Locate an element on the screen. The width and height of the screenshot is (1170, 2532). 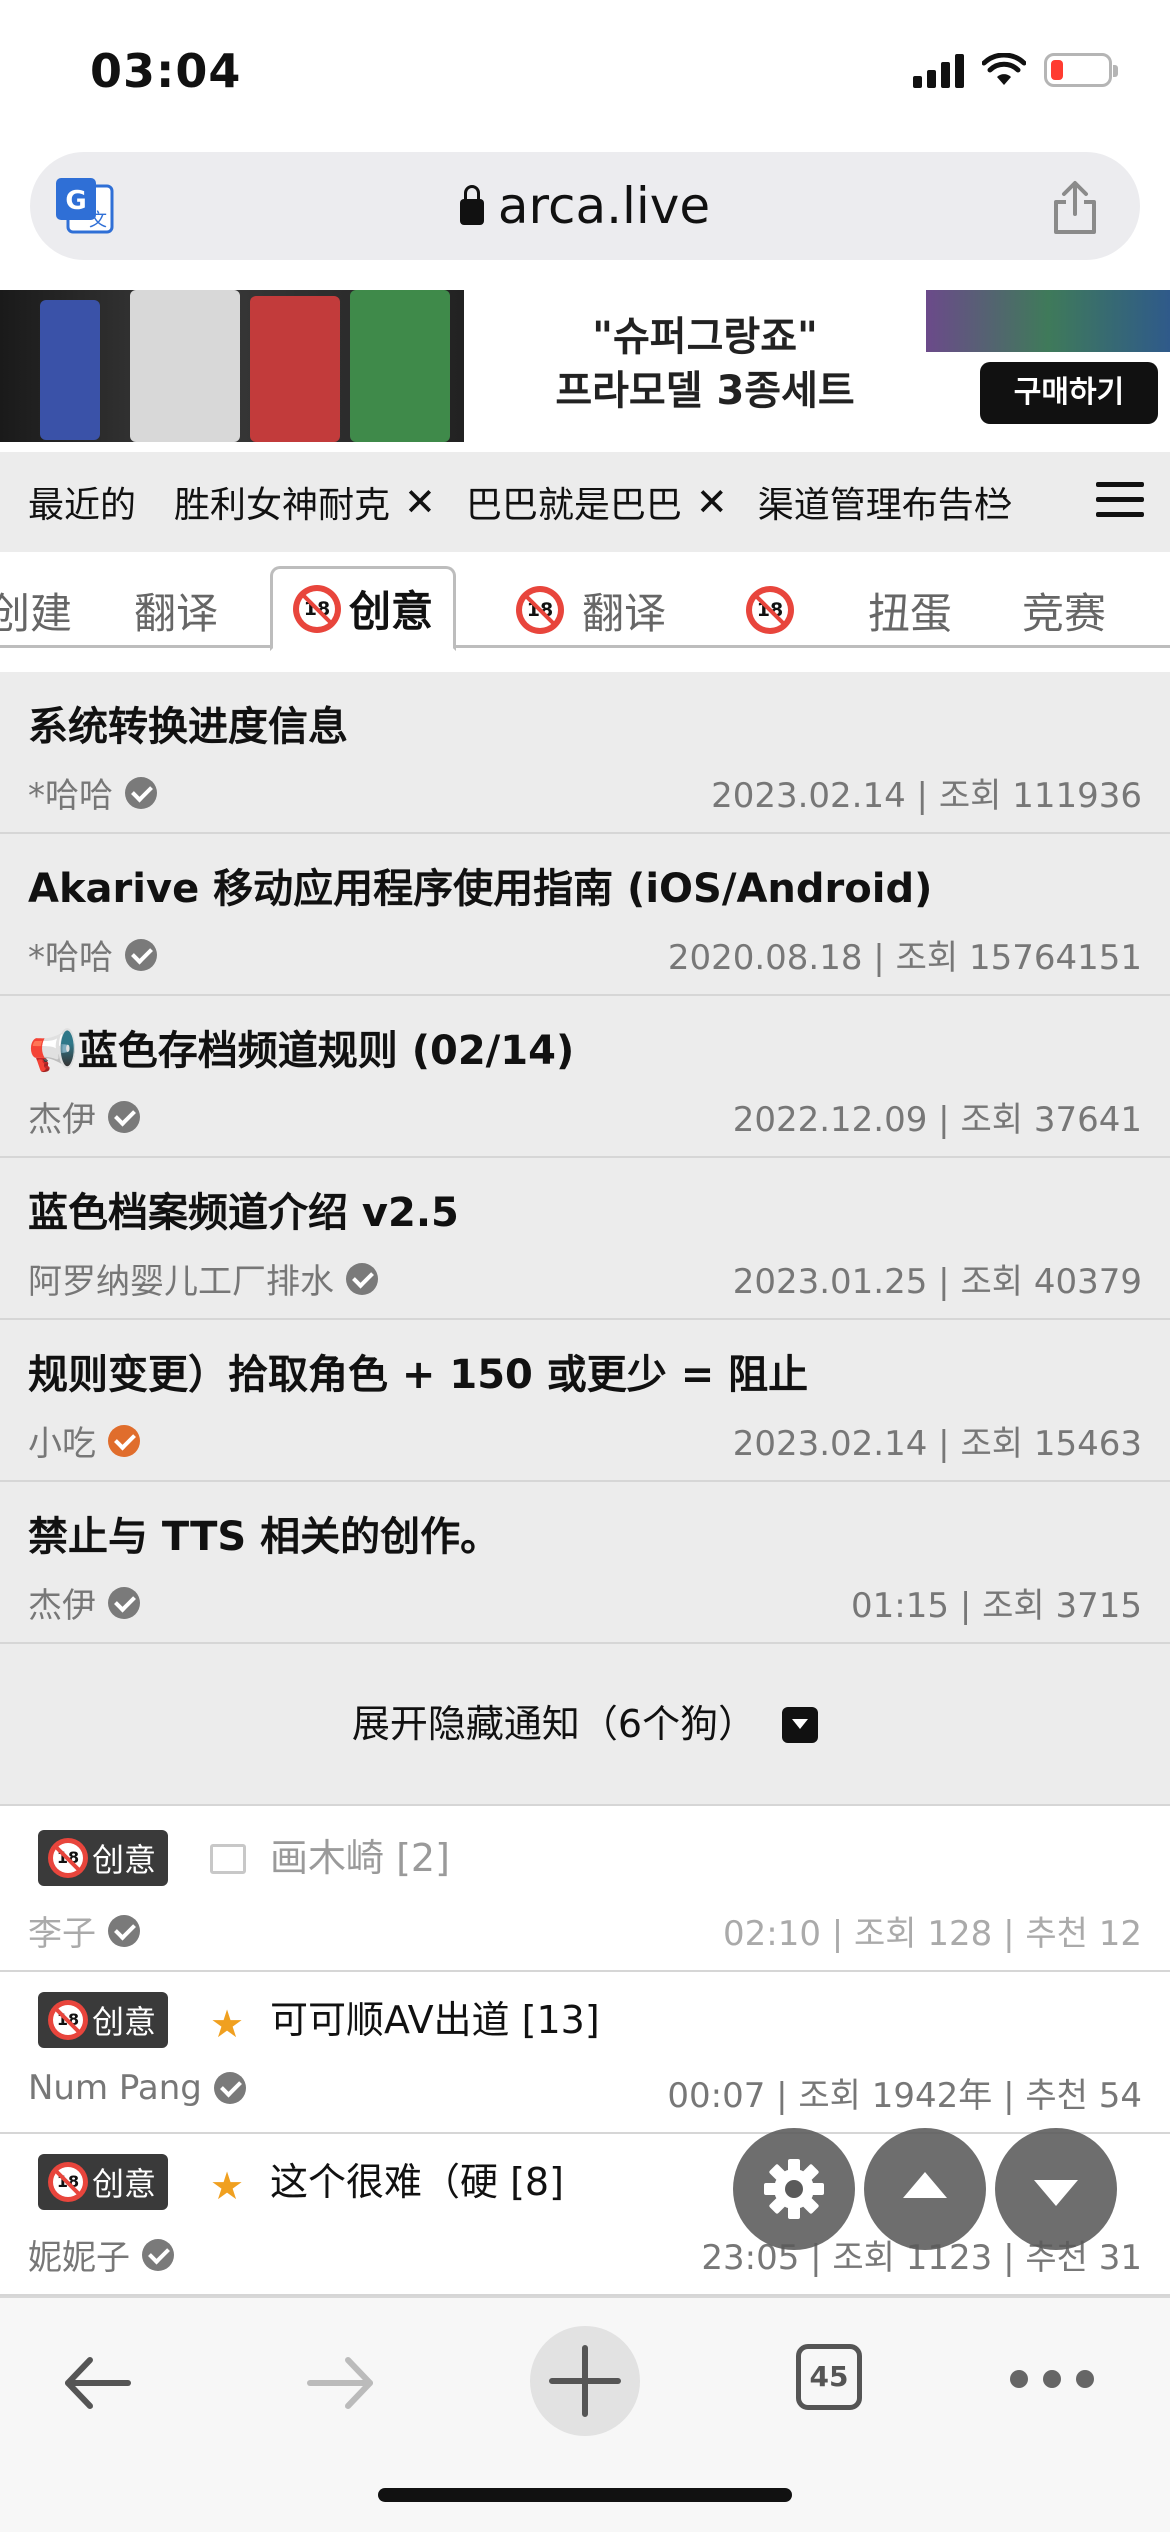
recent-chip-label: 巴巴就是巴巴 is located at coordinates (573, 505).